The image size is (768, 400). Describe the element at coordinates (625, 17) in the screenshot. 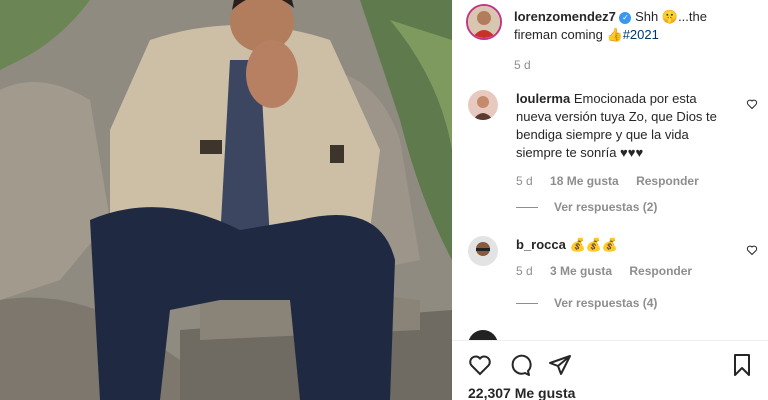

I see `verified-badge-icon: ✓` at that location.